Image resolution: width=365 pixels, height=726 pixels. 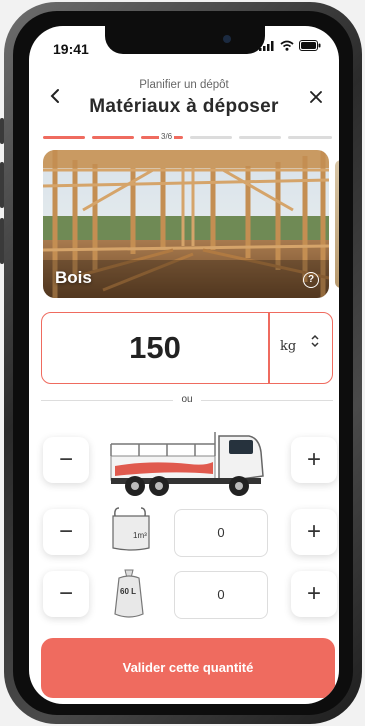 I want to click on truck-icon, so click(x=187, y=464).